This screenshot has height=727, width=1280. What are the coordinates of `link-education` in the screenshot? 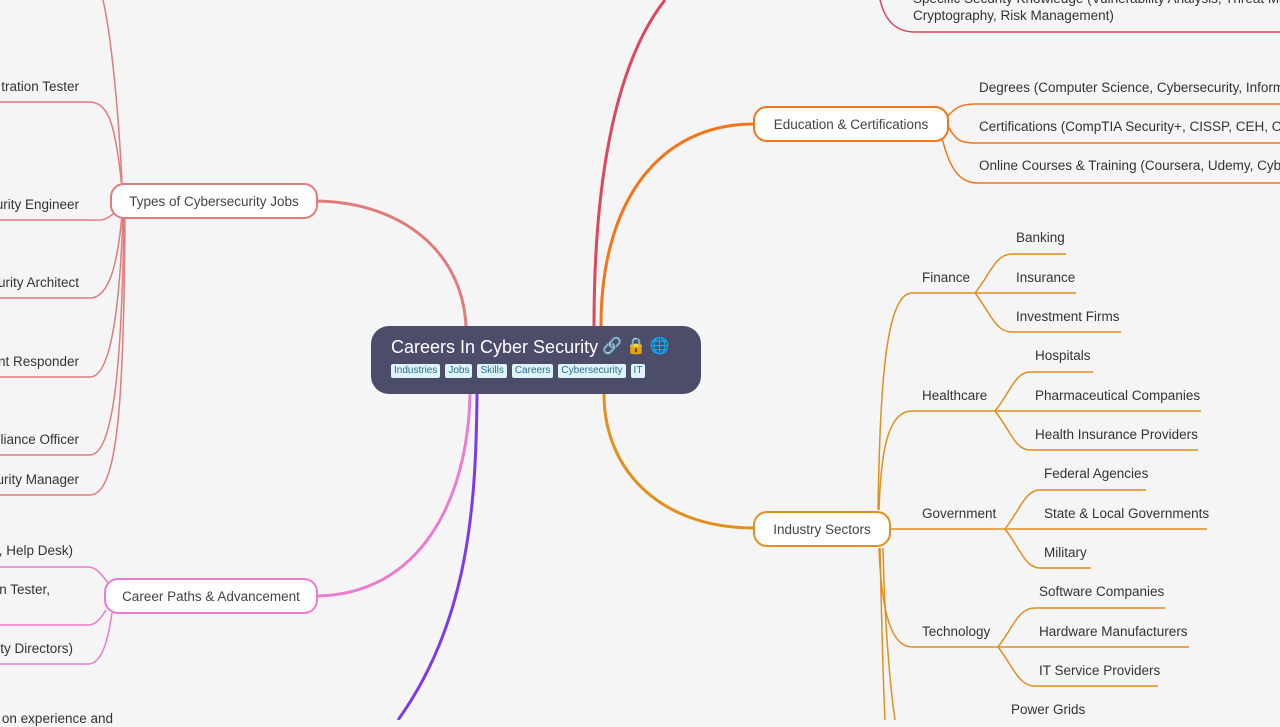 It's located at (677, 224).